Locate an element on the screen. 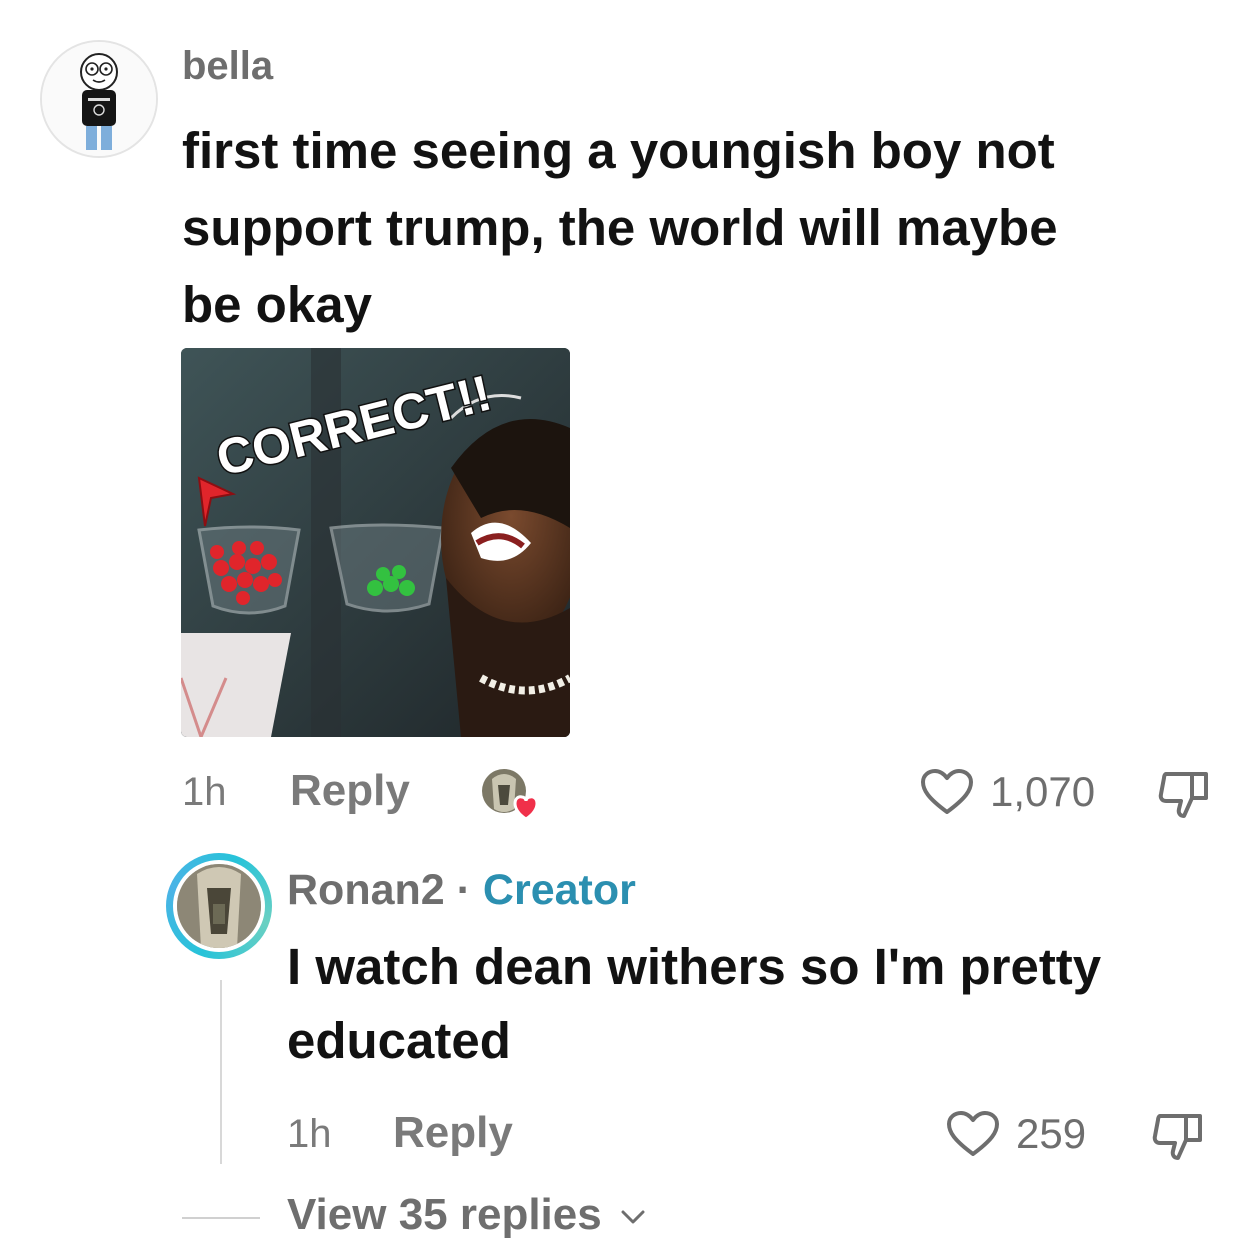 This screenshot has width=1254, height=1254. commenter-username: bella is located at coordinates (227, 66).